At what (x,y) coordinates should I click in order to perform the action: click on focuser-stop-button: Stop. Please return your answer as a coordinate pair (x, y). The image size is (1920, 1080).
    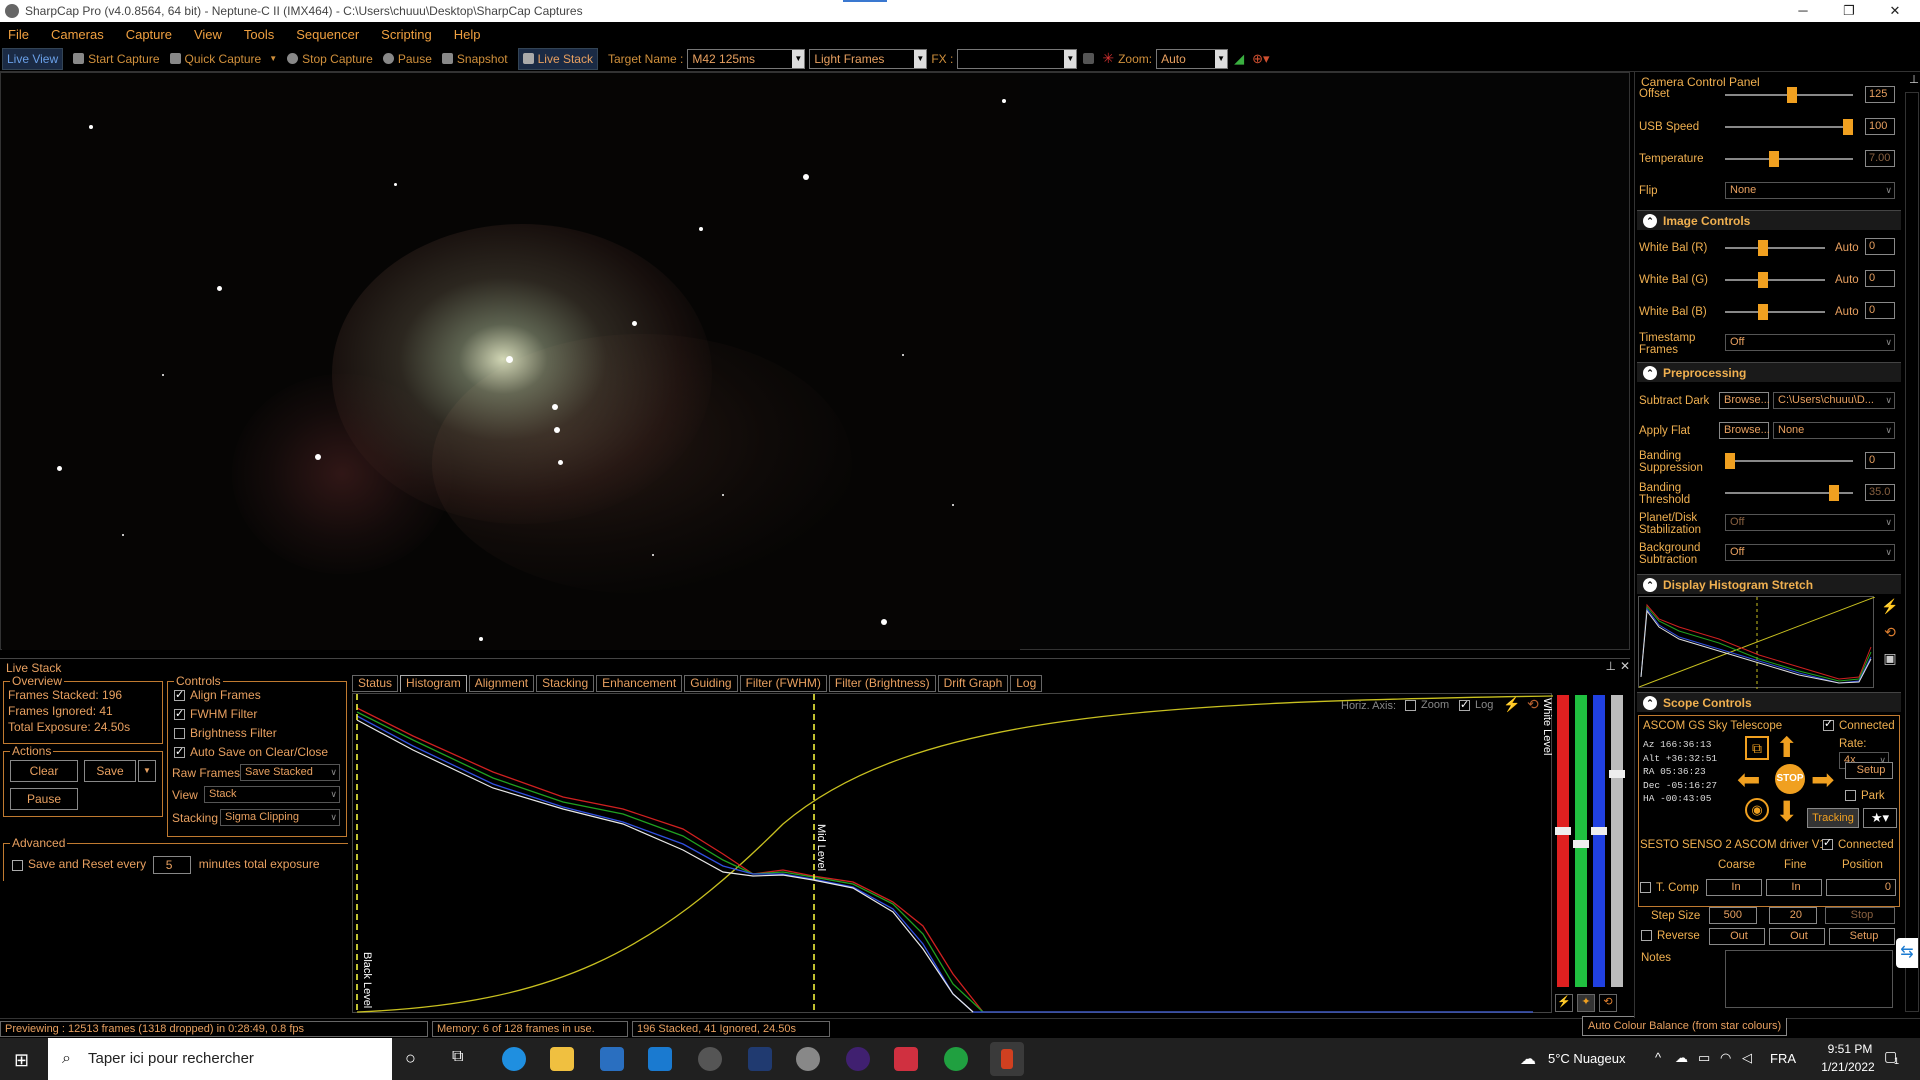
    Looking at the image, I should click on (1860, 915).